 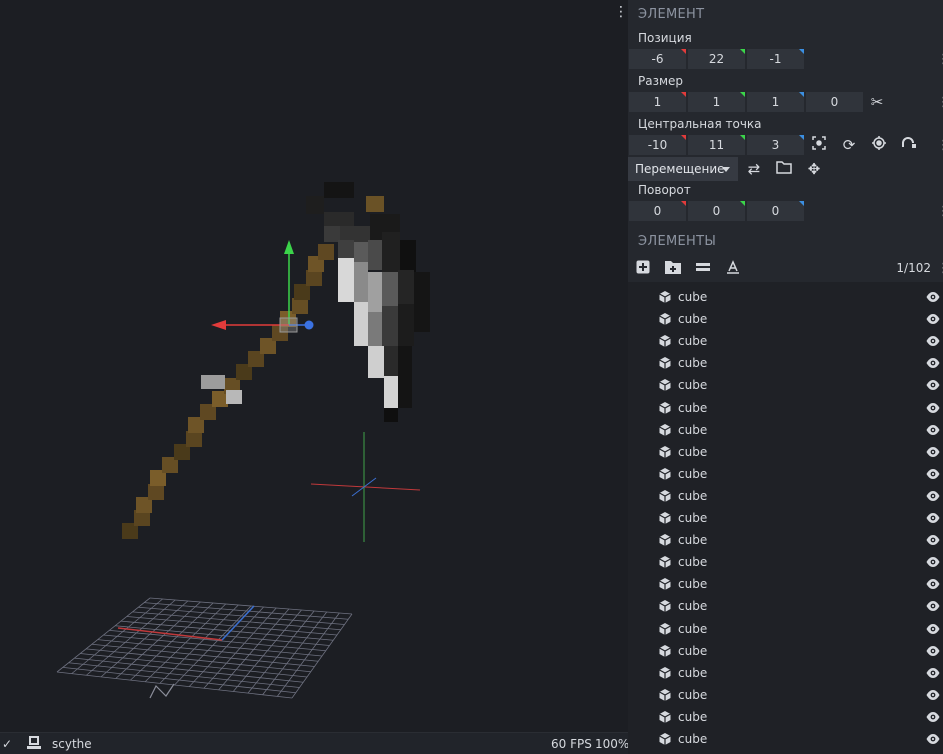 What do you see at coordinates (34, 744) in the screenshot?
I see `model-icon` at bounding box center [34, 744].